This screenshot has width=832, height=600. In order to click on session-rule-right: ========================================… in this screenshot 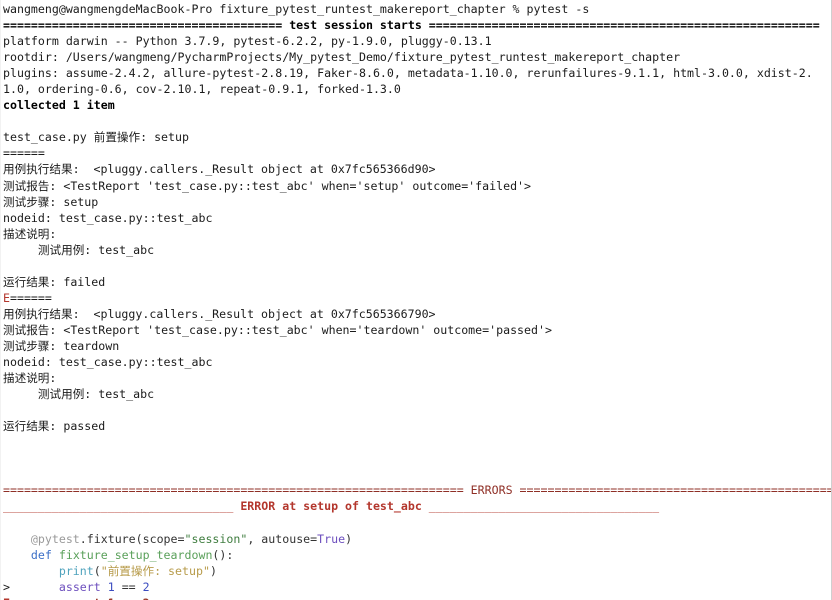, I will do `click(624, 25)`.